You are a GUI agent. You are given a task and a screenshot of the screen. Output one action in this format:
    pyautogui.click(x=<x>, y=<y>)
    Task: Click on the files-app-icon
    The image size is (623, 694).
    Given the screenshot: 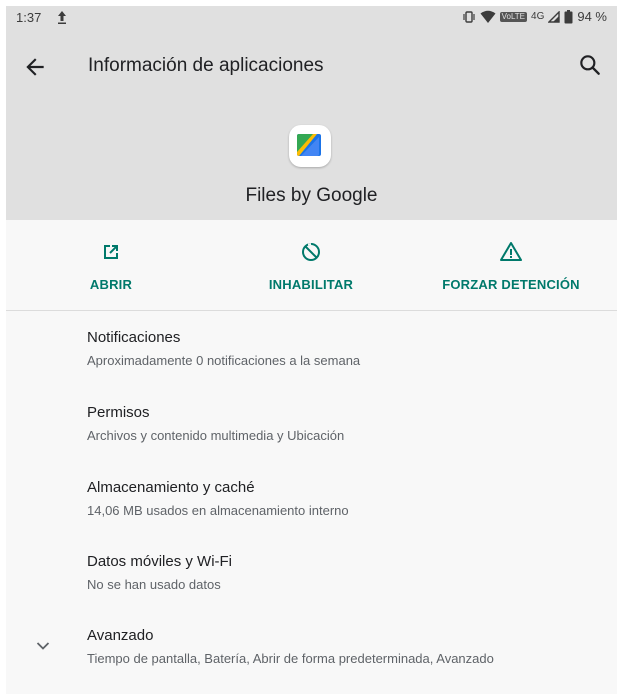 What is the action you would take?
    pyautogui.click(x=310, y=146)
    